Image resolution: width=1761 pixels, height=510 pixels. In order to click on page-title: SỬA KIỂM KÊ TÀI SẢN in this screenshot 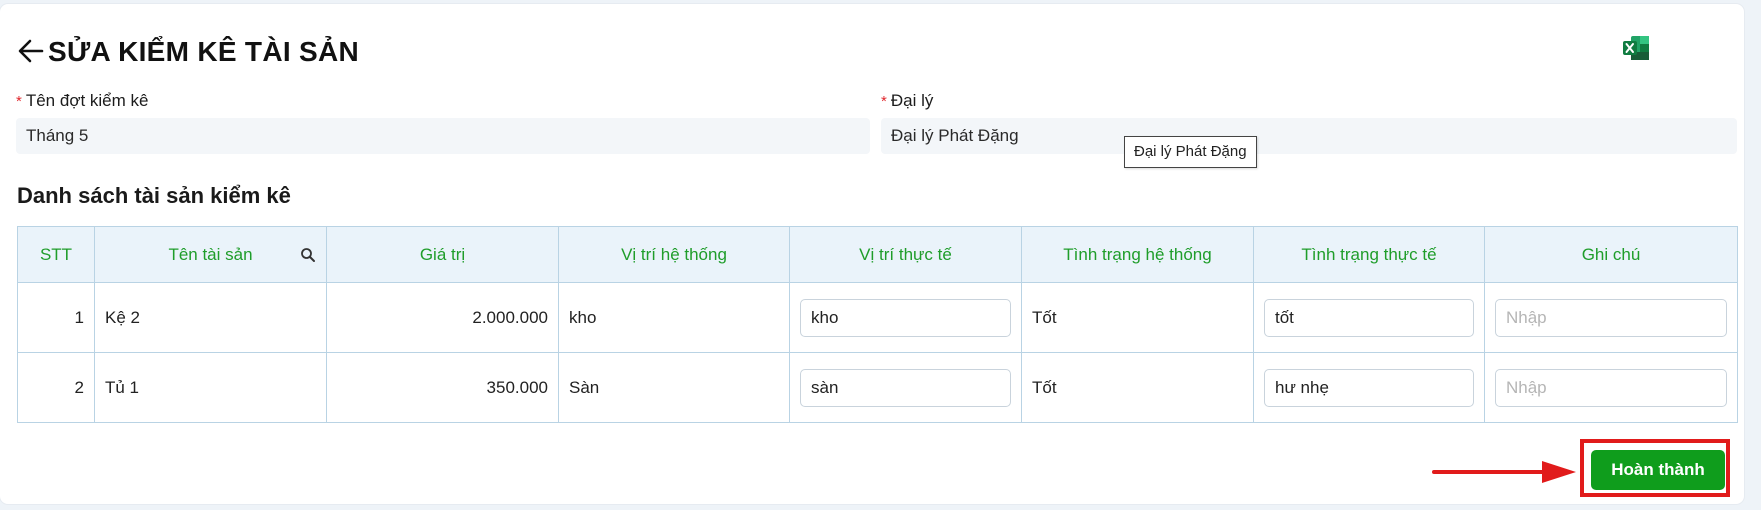, I will do `click(204, 51)`.